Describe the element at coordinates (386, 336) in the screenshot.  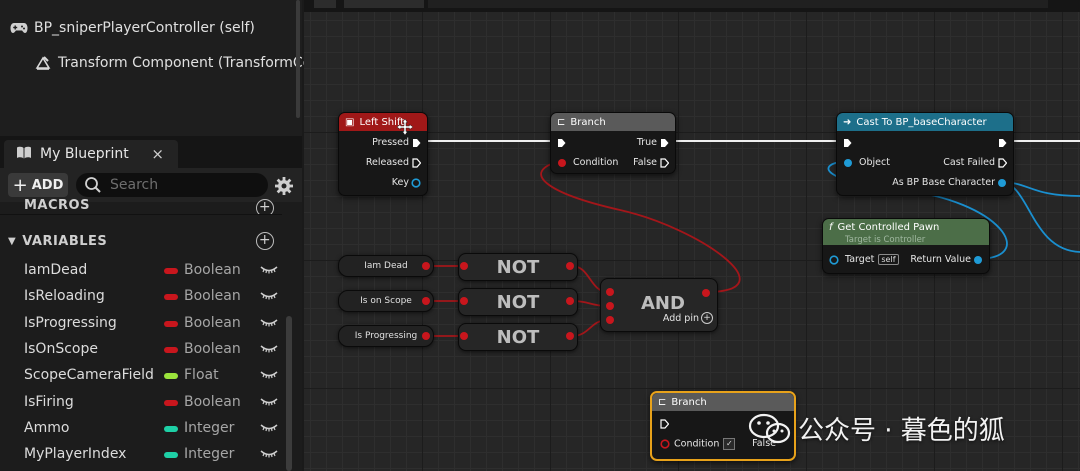
I see `getter-label: Is Progressing` at that location.